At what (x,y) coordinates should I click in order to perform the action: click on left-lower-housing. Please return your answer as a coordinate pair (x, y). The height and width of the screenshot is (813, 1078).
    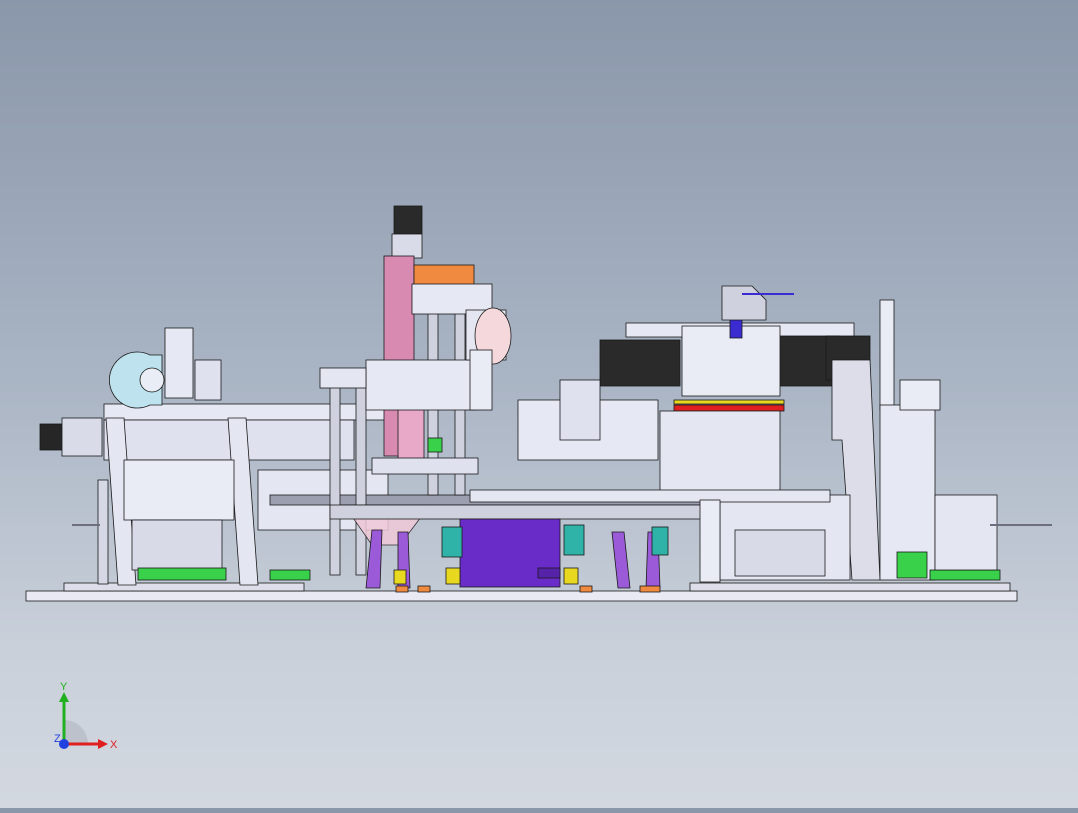
    Looking at the image, I should click on (179, 490).